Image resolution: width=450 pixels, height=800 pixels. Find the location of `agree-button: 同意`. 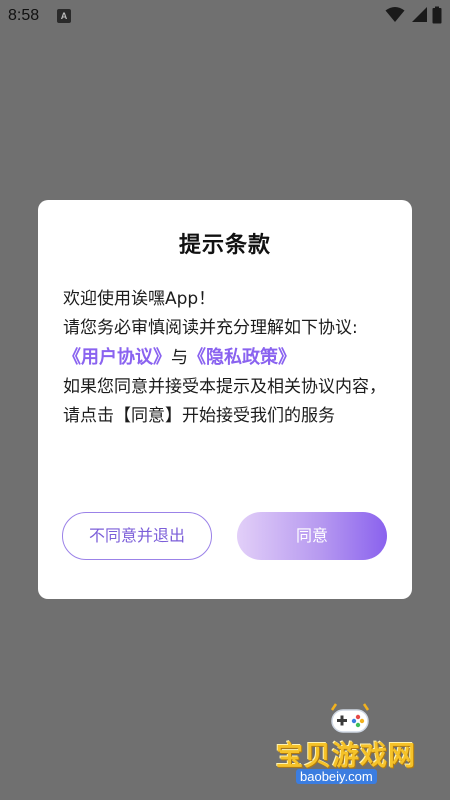

agree-button: 同意 is located at coordinates (312, 536).